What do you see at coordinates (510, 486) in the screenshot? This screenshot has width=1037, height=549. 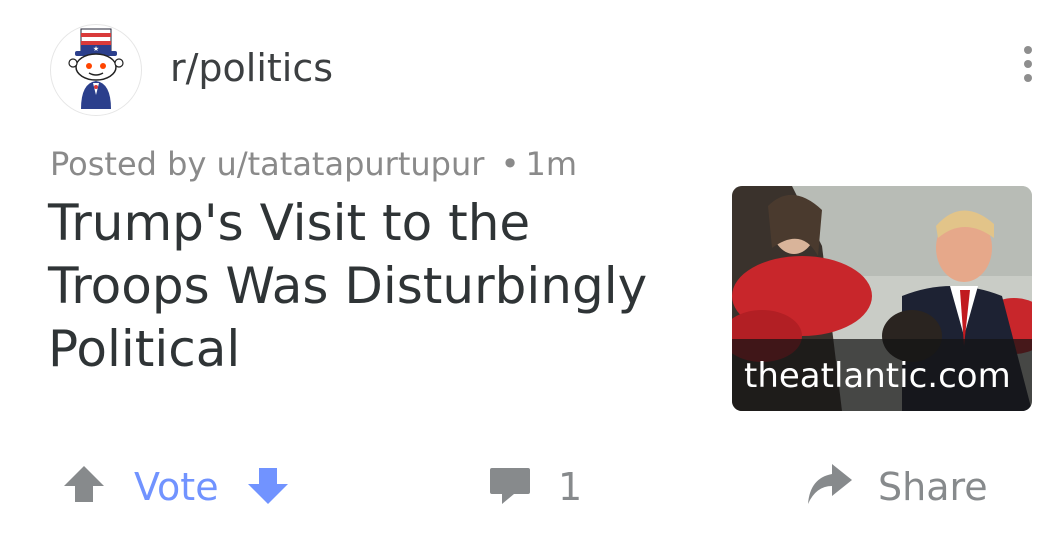 I see `comment-bubble-icon` at bounding box center [510, 486].